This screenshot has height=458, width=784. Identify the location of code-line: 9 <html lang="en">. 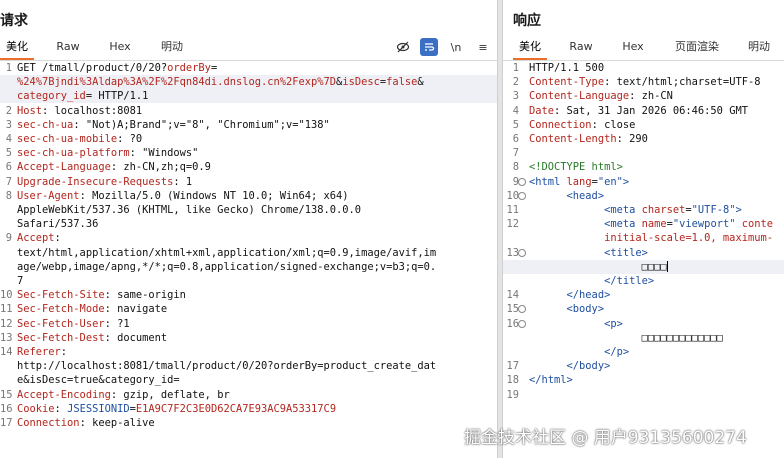
(643, 182).